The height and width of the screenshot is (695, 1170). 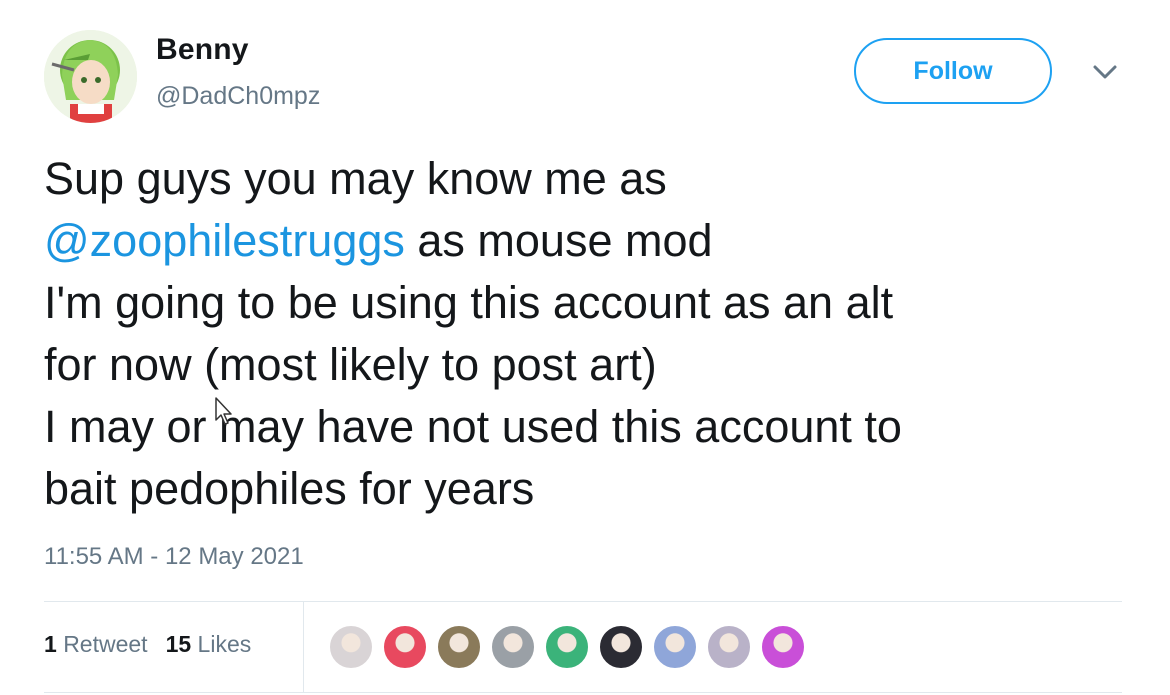 What do you see at coordinates (303, 647) in the screenshot?
I see `stats-separator` at bounding box center [303, 647].